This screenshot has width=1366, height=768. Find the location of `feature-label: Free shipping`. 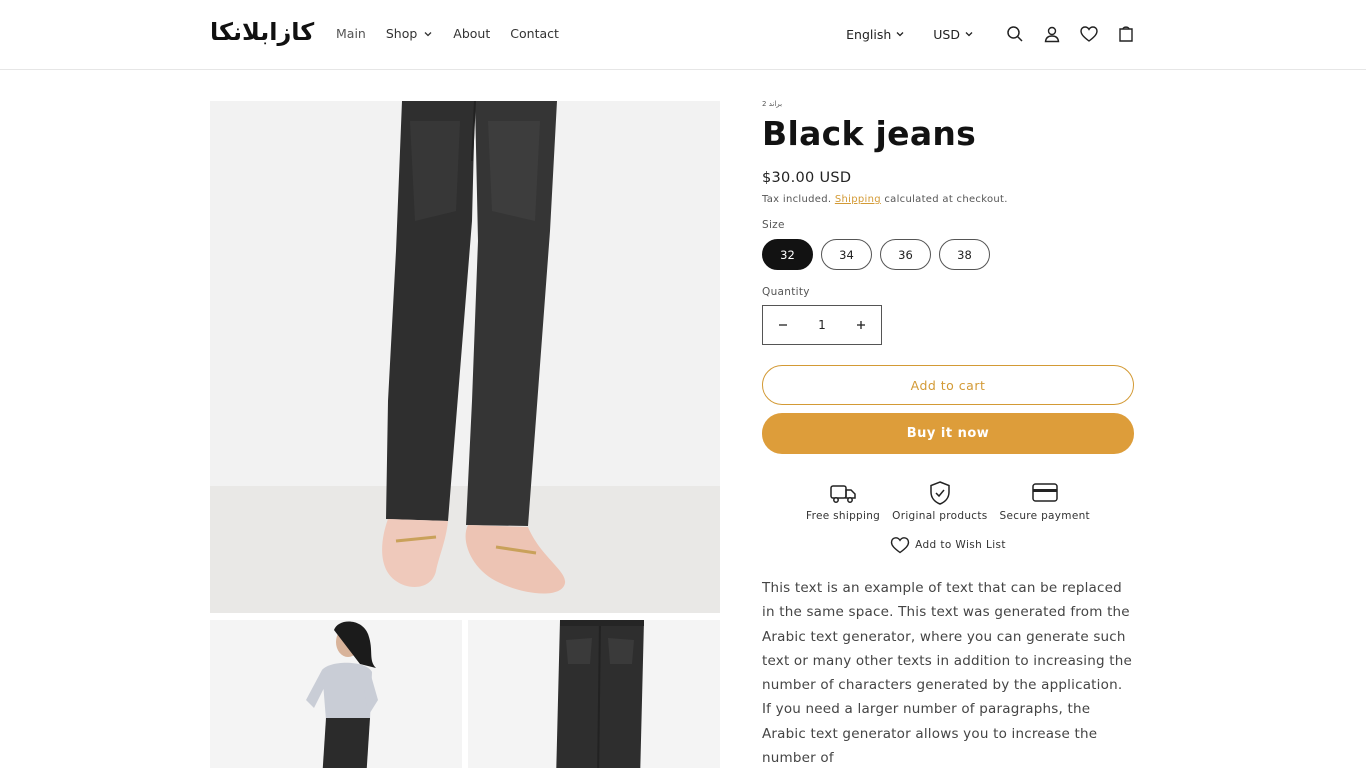

feature-label: Free shipping is located at coordinates (843, 516).